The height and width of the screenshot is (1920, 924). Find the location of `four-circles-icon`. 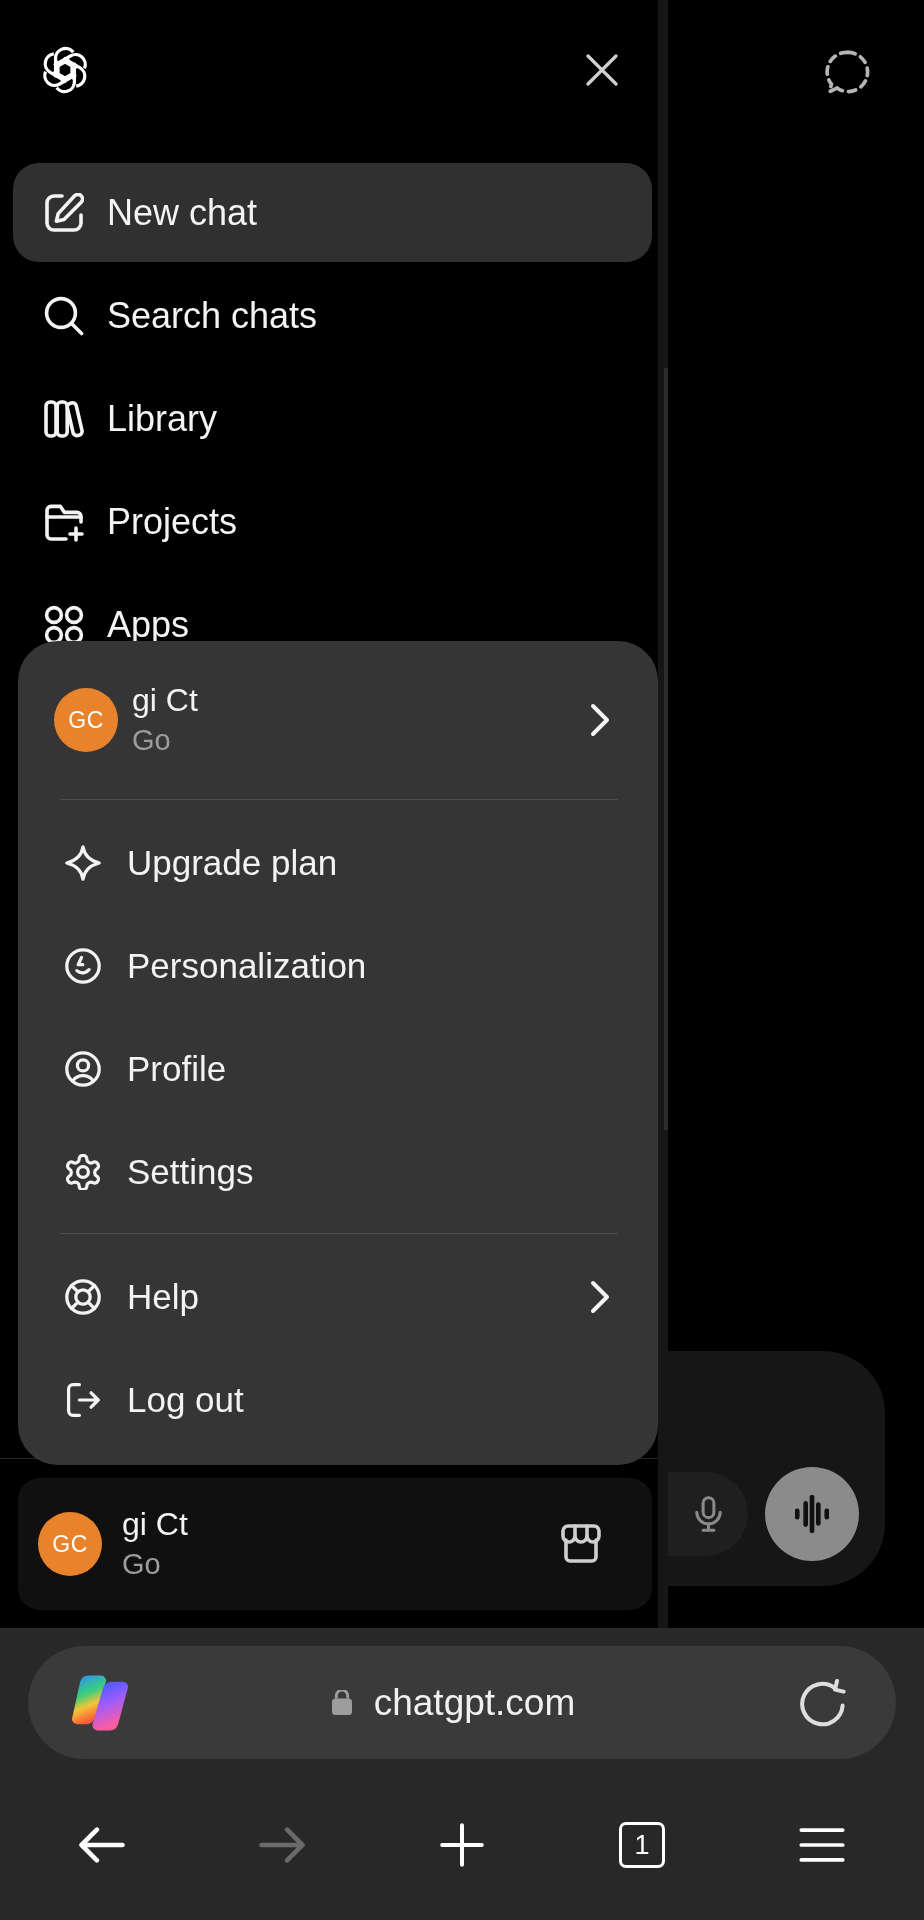

four-circles-icon is located at coordinates (64, 624).